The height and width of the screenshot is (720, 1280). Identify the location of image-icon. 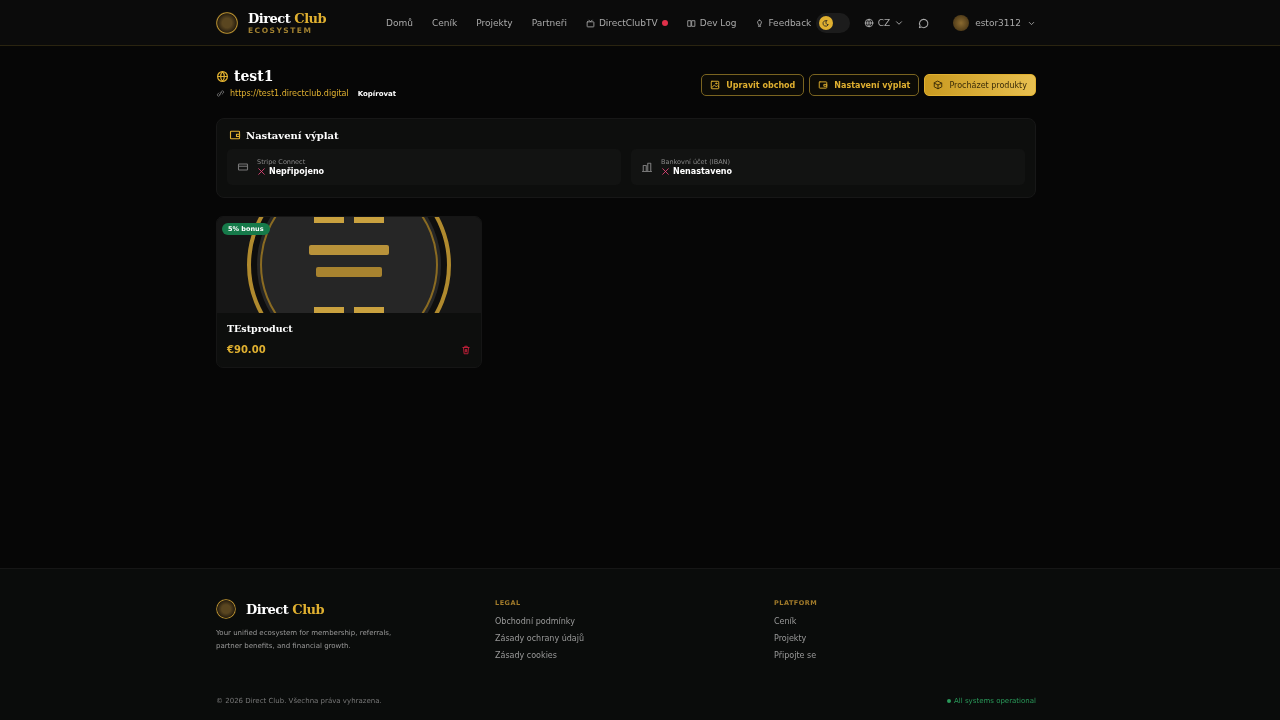
(715, 85).